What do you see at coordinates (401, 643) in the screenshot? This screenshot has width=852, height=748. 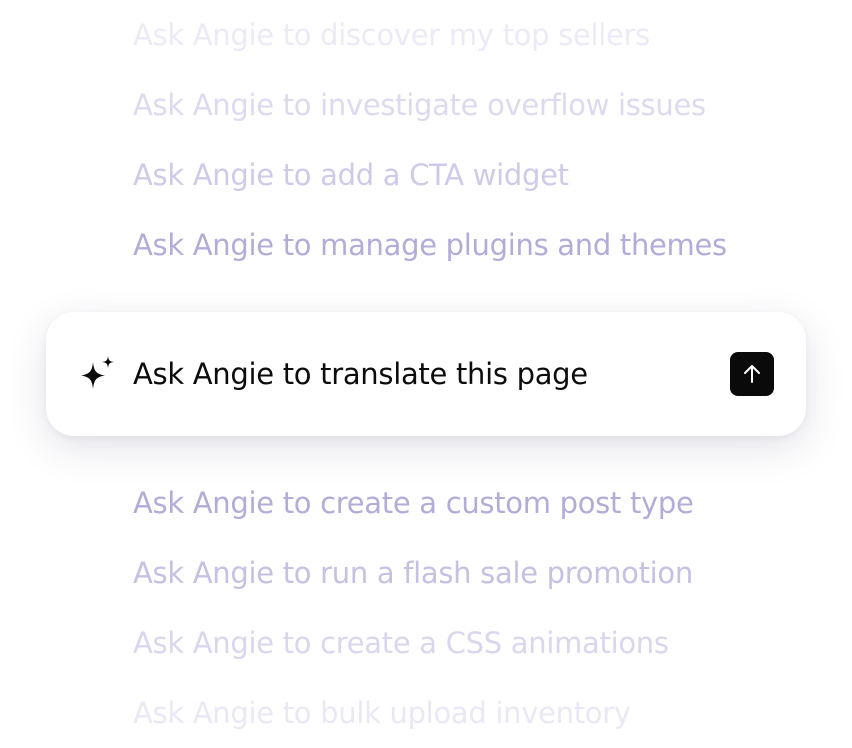 I see `suggestion-item: Ask Angie to create a CSS animations` at bounding box center [401, 643].